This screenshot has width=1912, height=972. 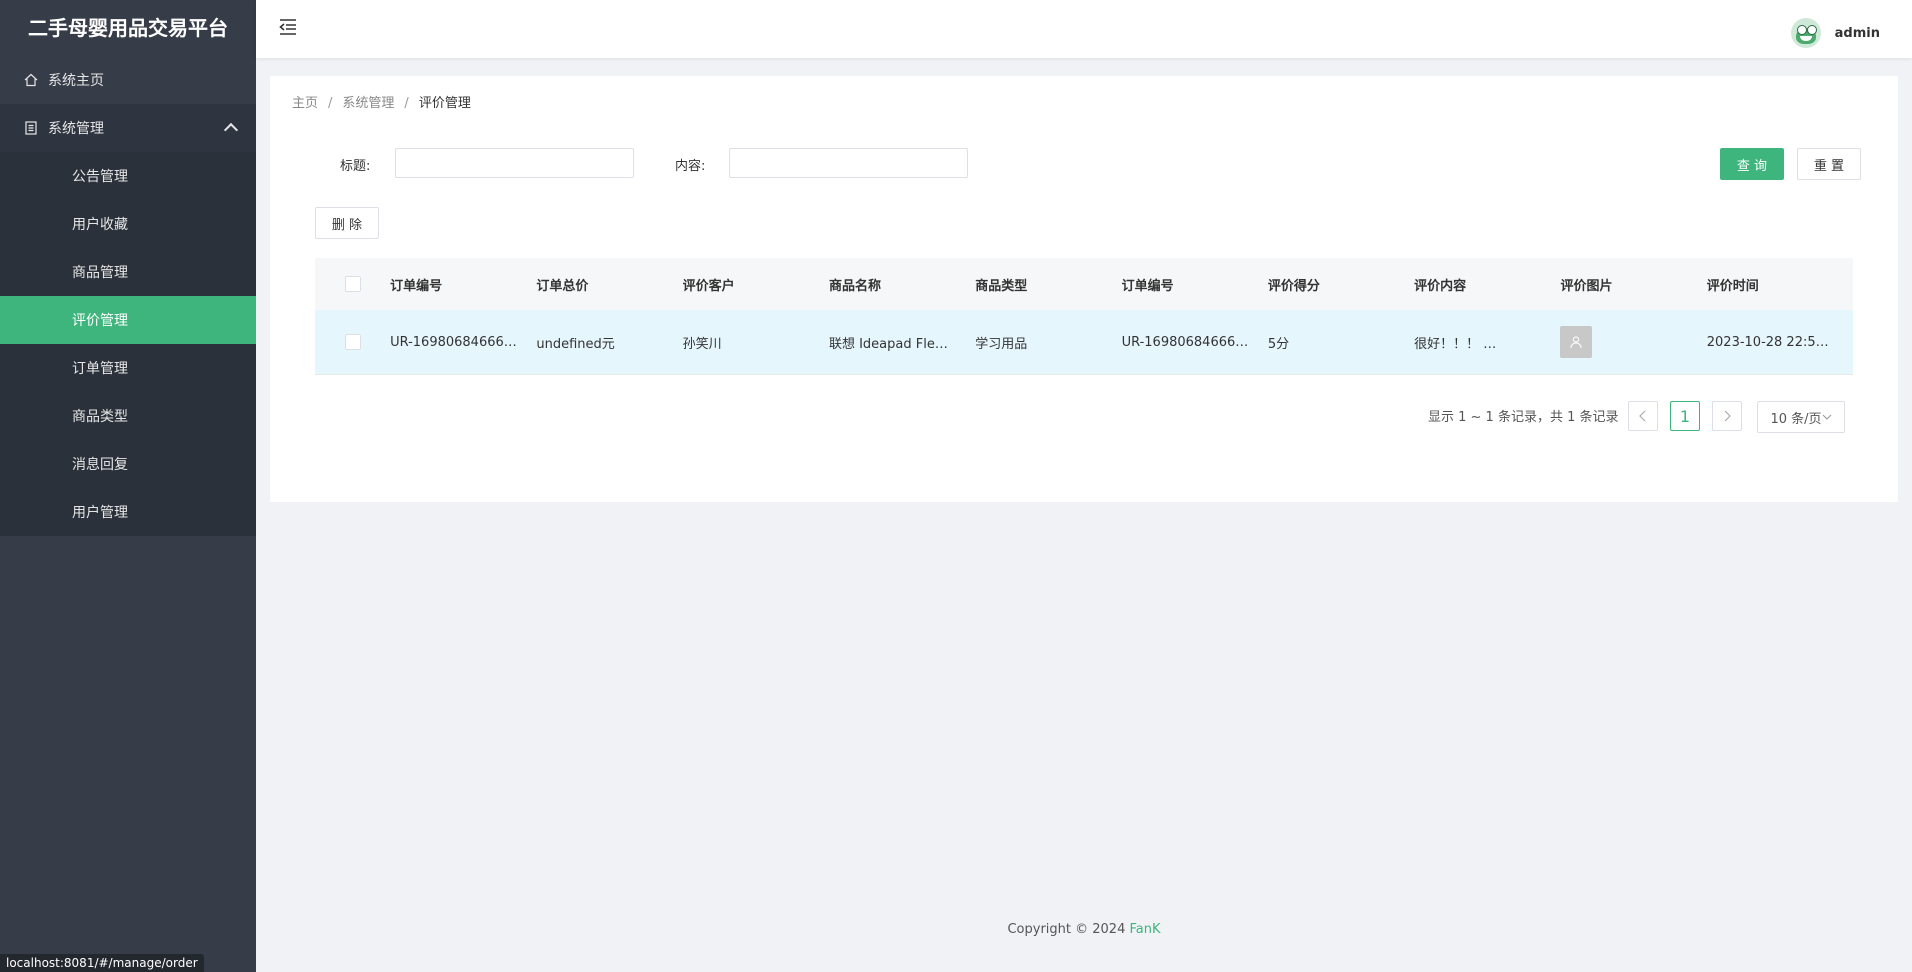 I want to click on user-menu: admin, so click(x=1835, y=33).